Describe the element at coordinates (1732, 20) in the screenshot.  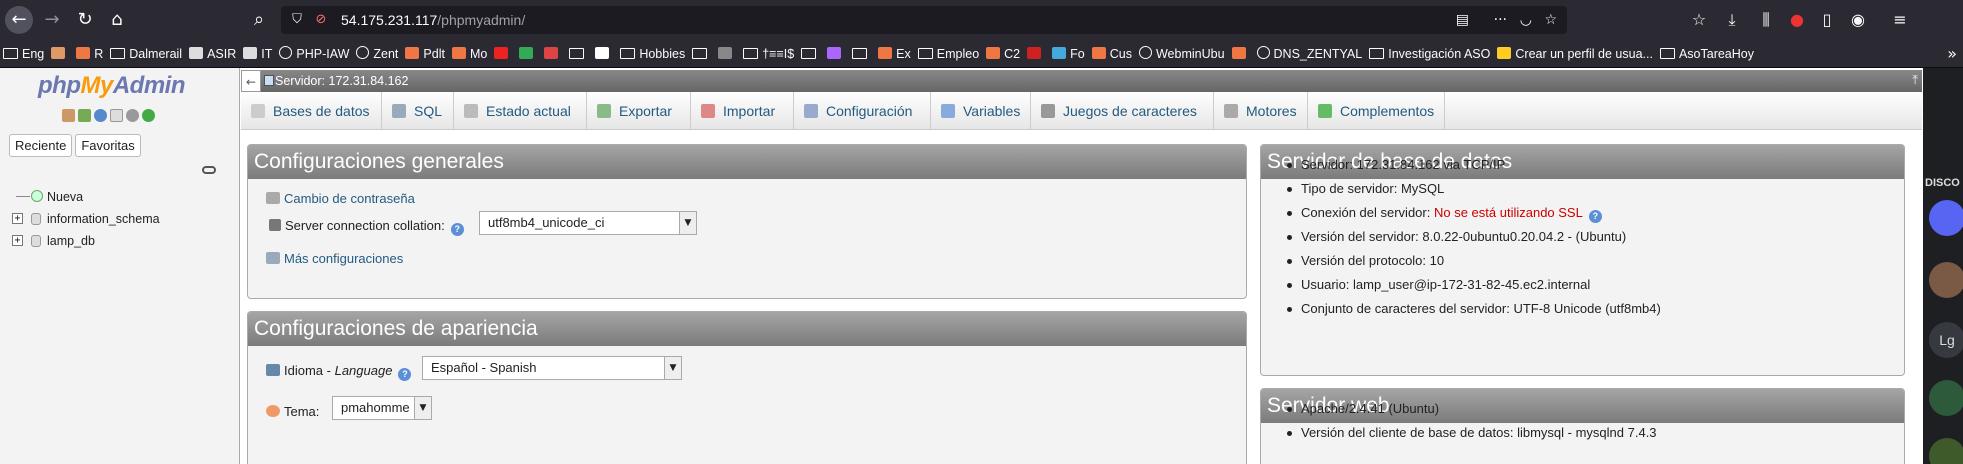
I see `download-icon: ⤓` at that location.